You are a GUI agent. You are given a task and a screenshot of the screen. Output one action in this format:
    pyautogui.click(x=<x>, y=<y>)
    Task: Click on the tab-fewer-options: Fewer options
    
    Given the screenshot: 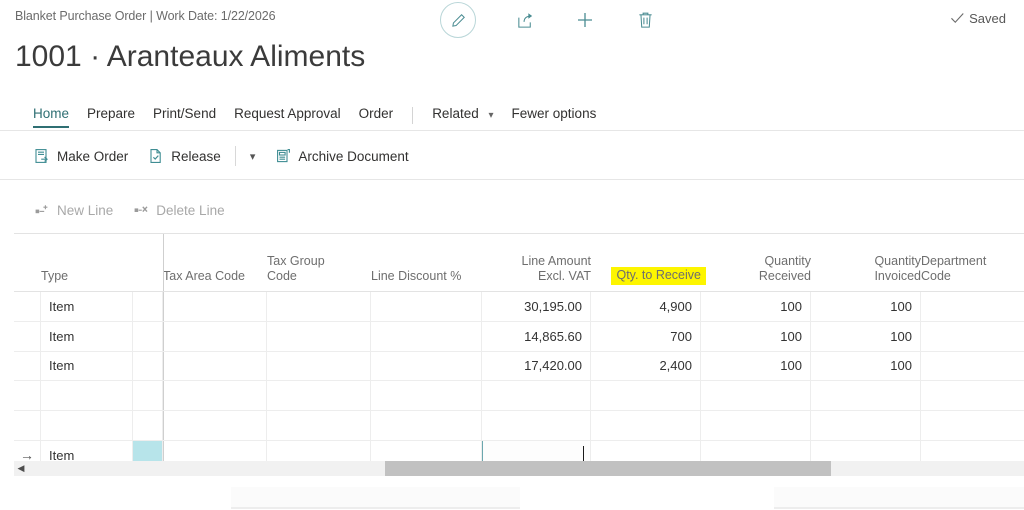 What is the action you would take?
    pyautogui.click(x=554, y=115)
    